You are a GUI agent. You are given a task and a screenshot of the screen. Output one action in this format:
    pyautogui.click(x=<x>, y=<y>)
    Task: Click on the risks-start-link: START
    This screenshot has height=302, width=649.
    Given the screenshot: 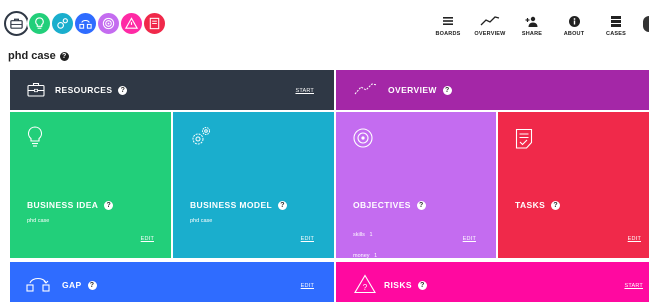 What is the action you would take?
    pyautogui.click(x=633, y=286)
    